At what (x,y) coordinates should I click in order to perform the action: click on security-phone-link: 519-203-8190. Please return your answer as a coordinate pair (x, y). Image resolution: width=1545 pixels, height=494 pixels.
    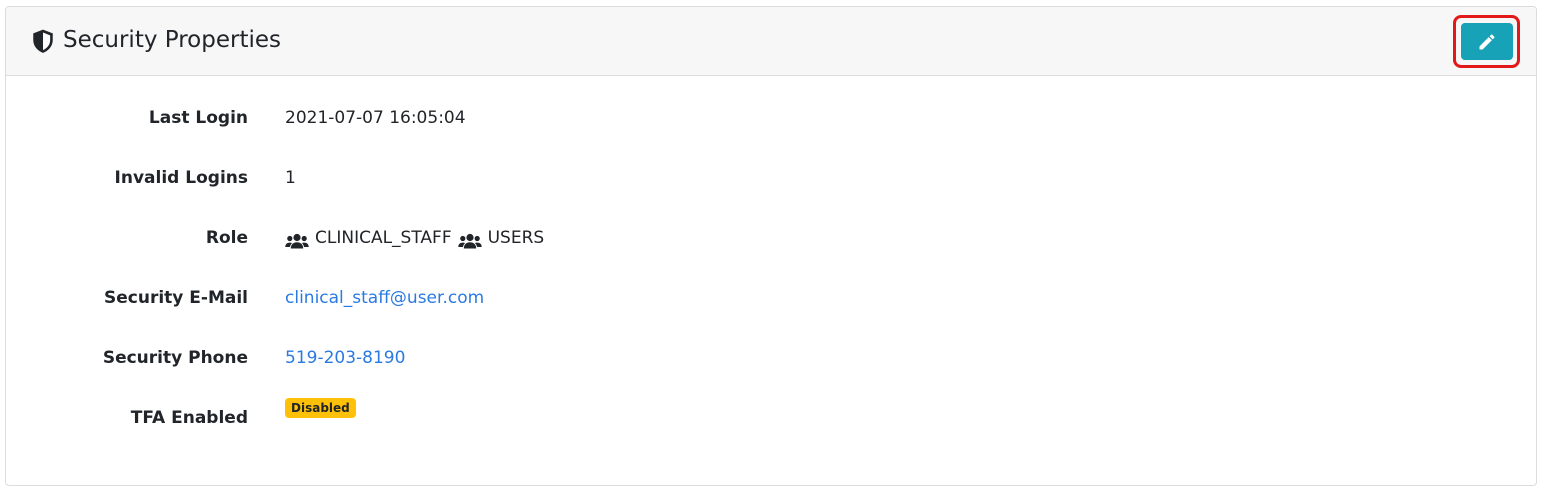
    Looking at the image, I should click on (345, 358).